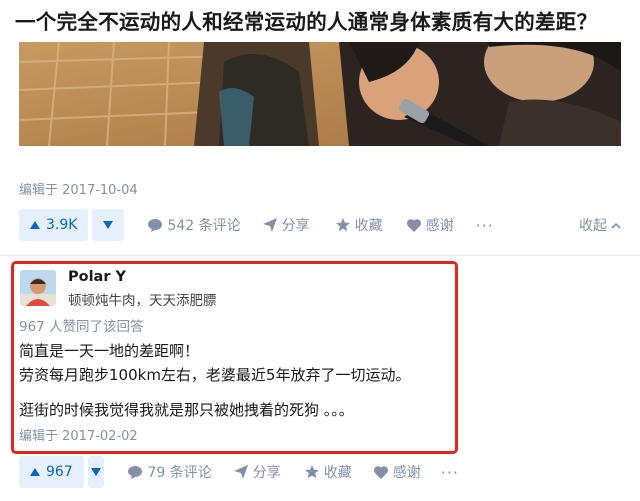  I want to click on comments-label: 542 条评论, so click(204, 226).